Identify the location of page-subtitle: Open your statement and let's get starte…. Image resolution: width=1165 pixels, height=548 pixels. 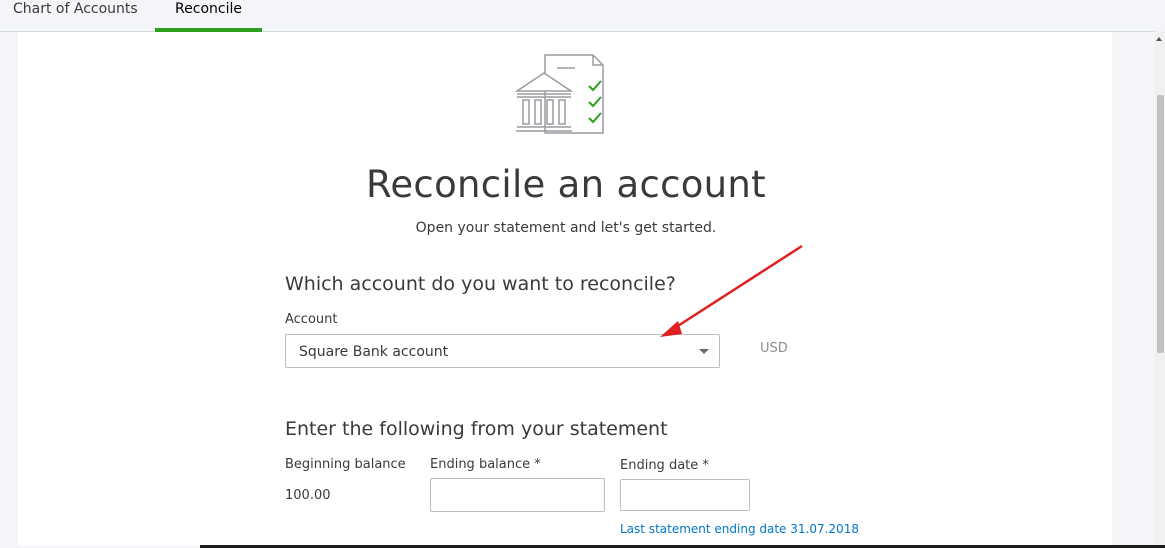
(566, 228).